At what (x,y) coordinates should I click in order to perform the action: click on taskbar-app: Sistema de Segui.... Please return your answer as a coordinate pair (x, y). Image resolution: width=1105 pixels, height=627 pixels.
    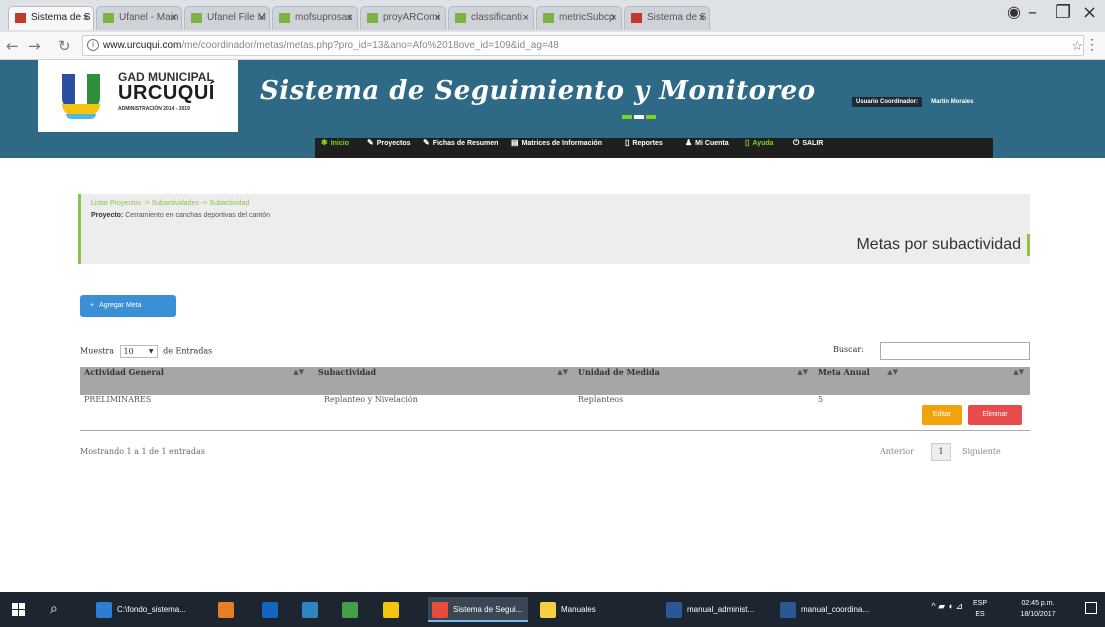
    Looking at the image, I should click on (478, 609).